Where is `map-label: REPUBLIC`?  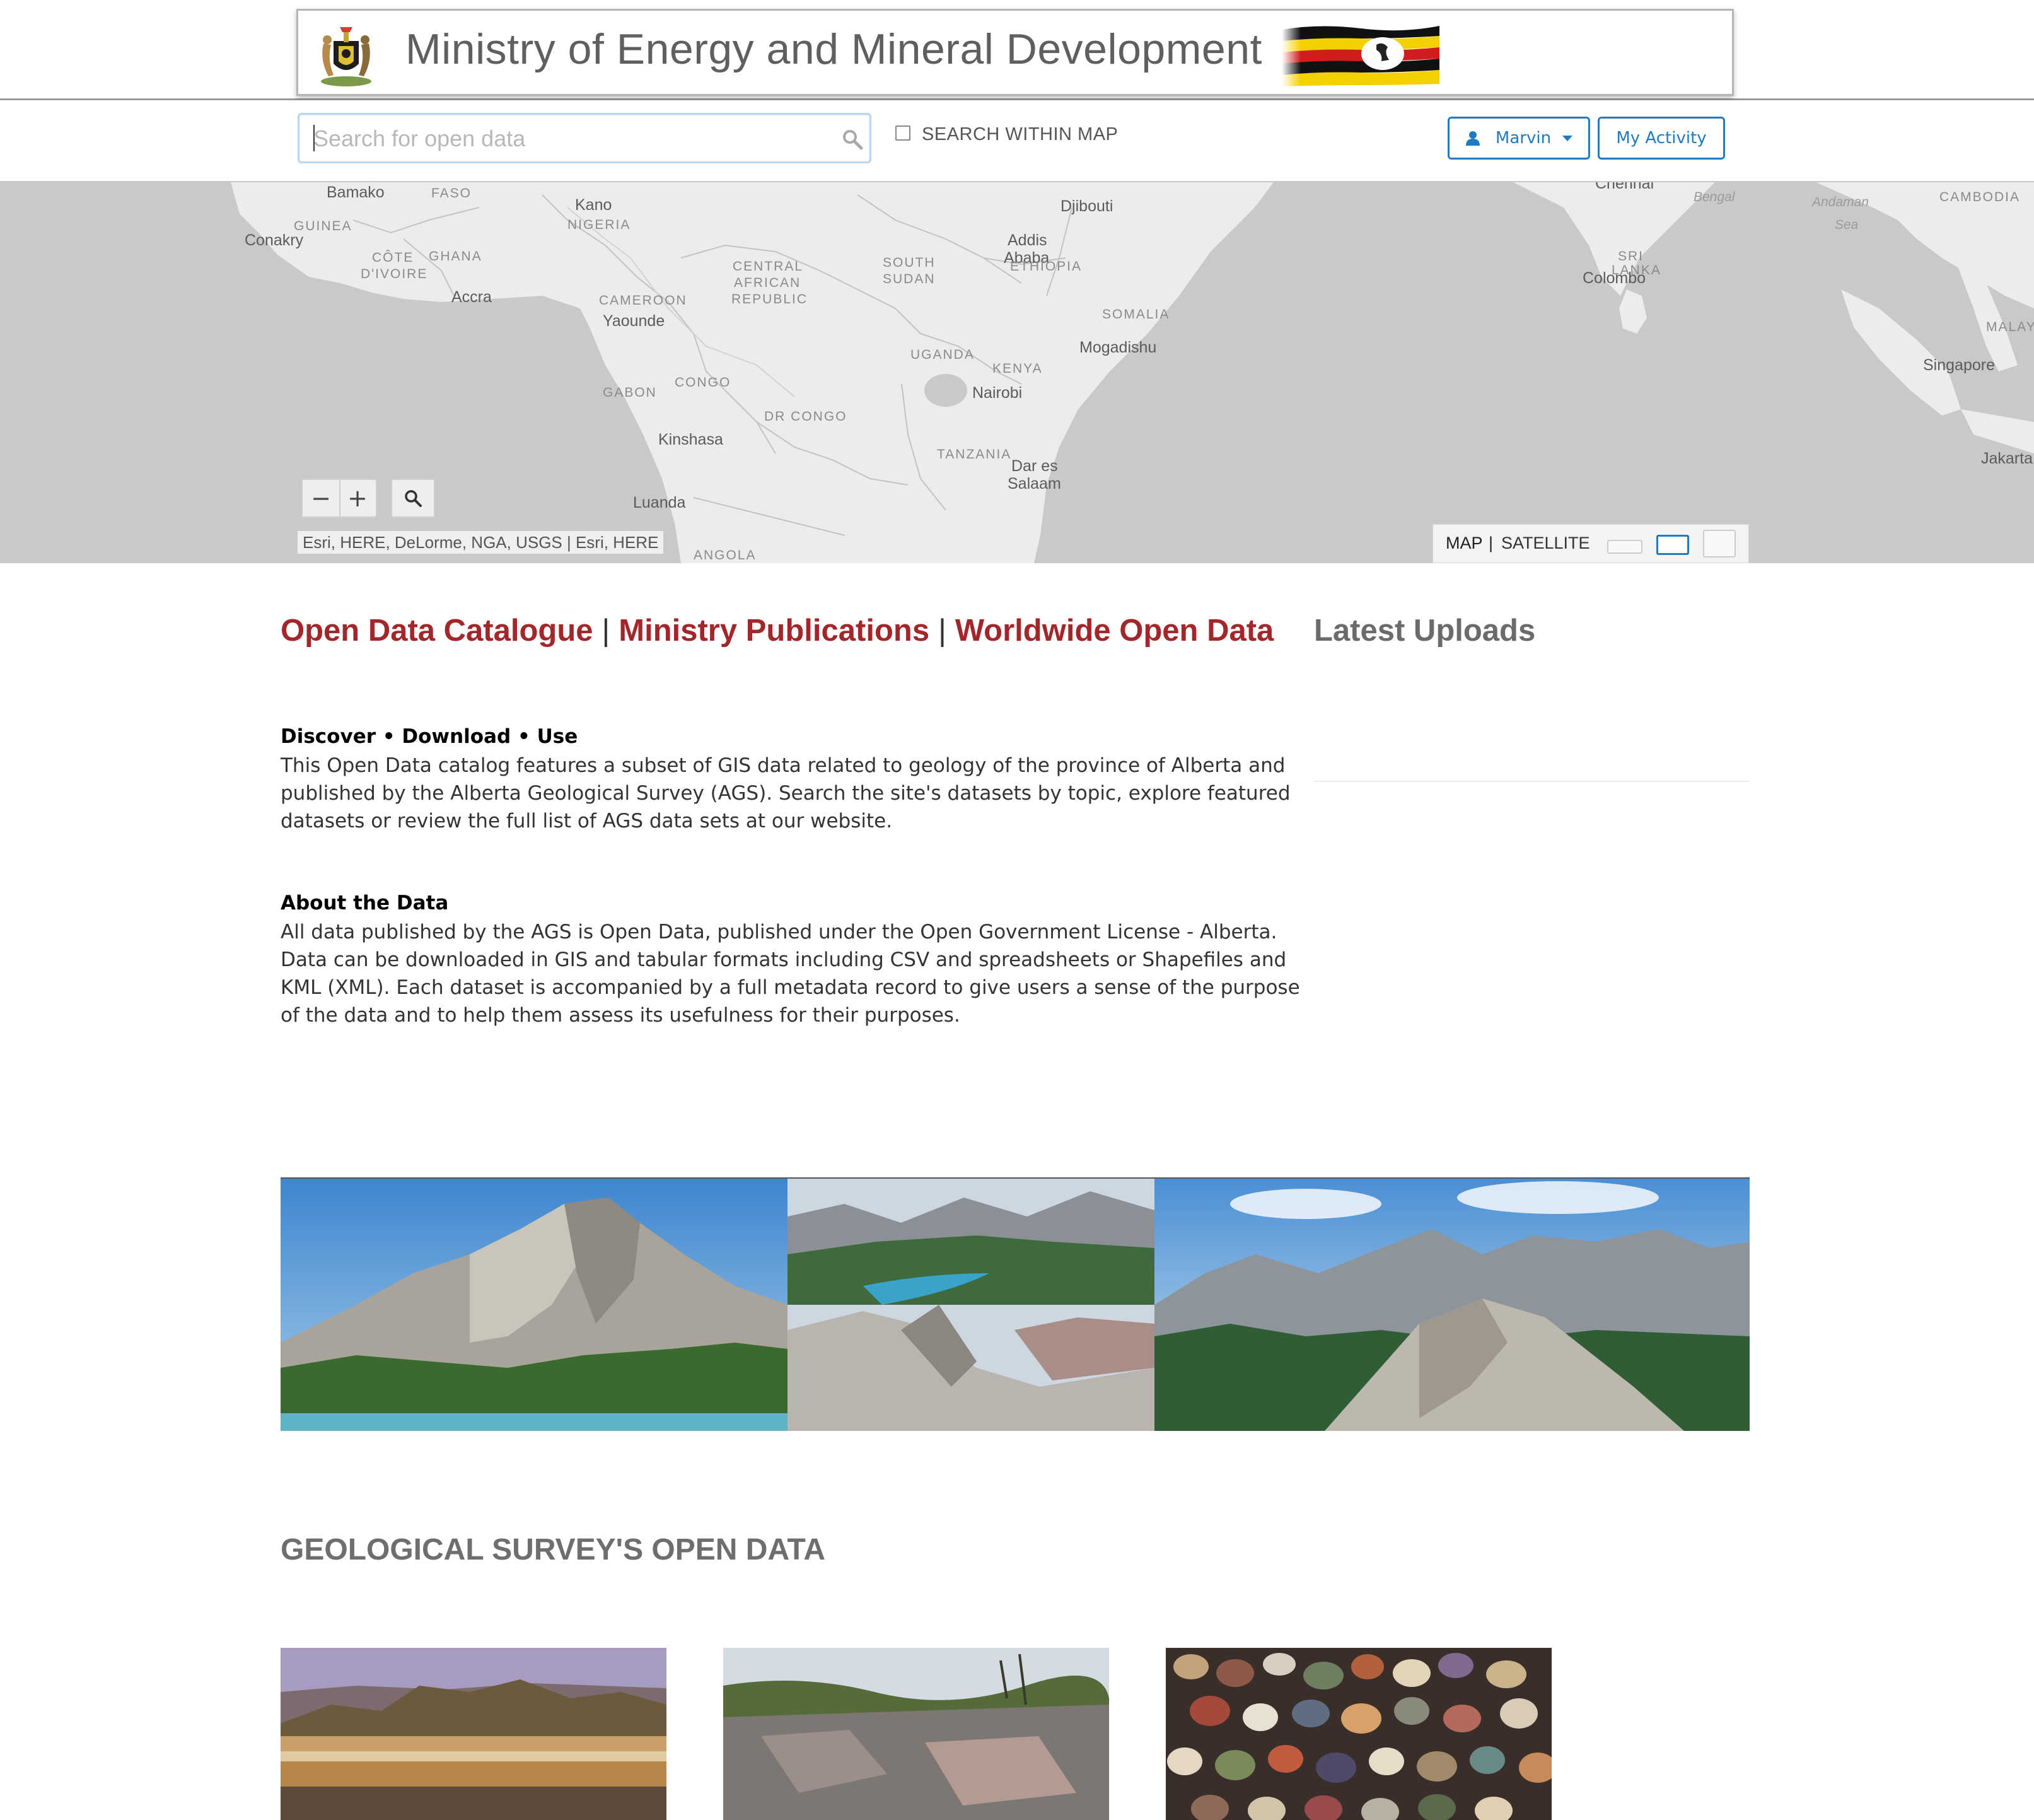 map-label: REPUBLIC is located at coordinates (769, 299).